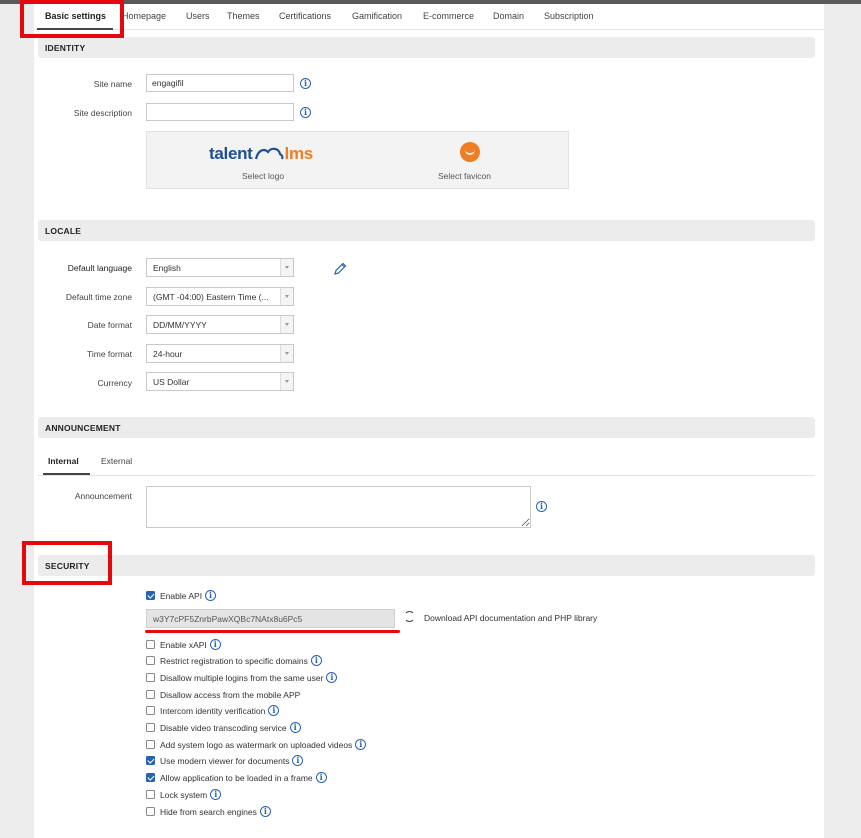 This screenshot has height=838, width=861. I want to click on favicon-icon, so click(470, 152).